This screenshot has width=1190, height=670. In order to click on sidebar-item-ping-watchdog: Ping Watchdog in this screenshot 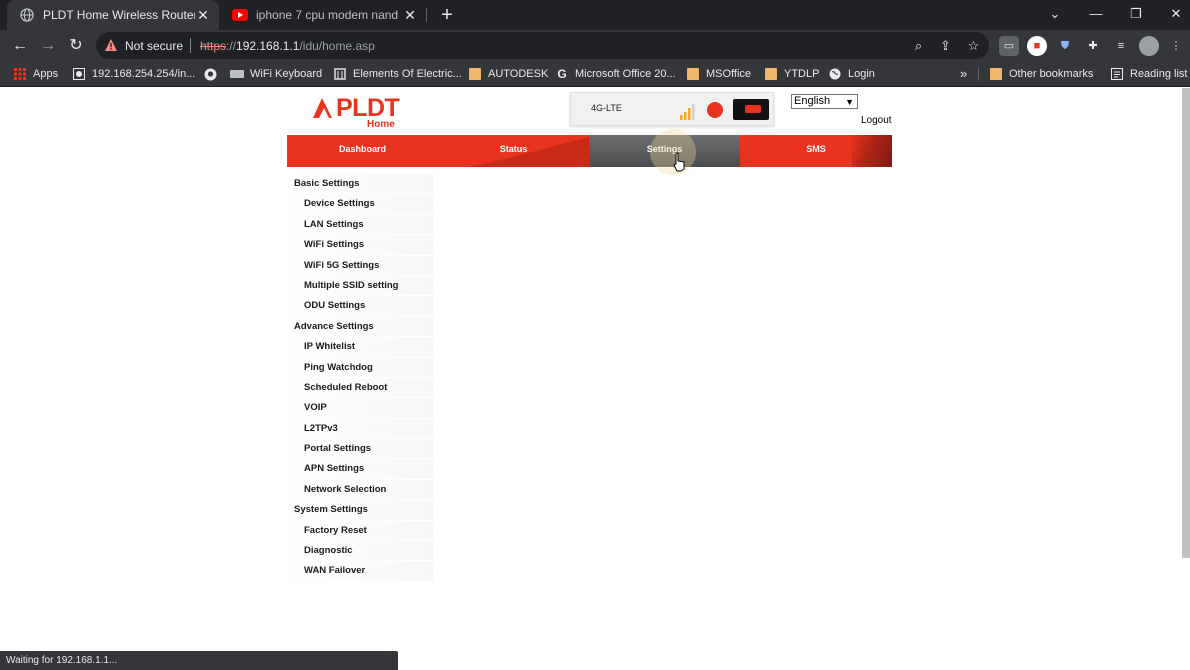, I will do `click(360, 367)`.